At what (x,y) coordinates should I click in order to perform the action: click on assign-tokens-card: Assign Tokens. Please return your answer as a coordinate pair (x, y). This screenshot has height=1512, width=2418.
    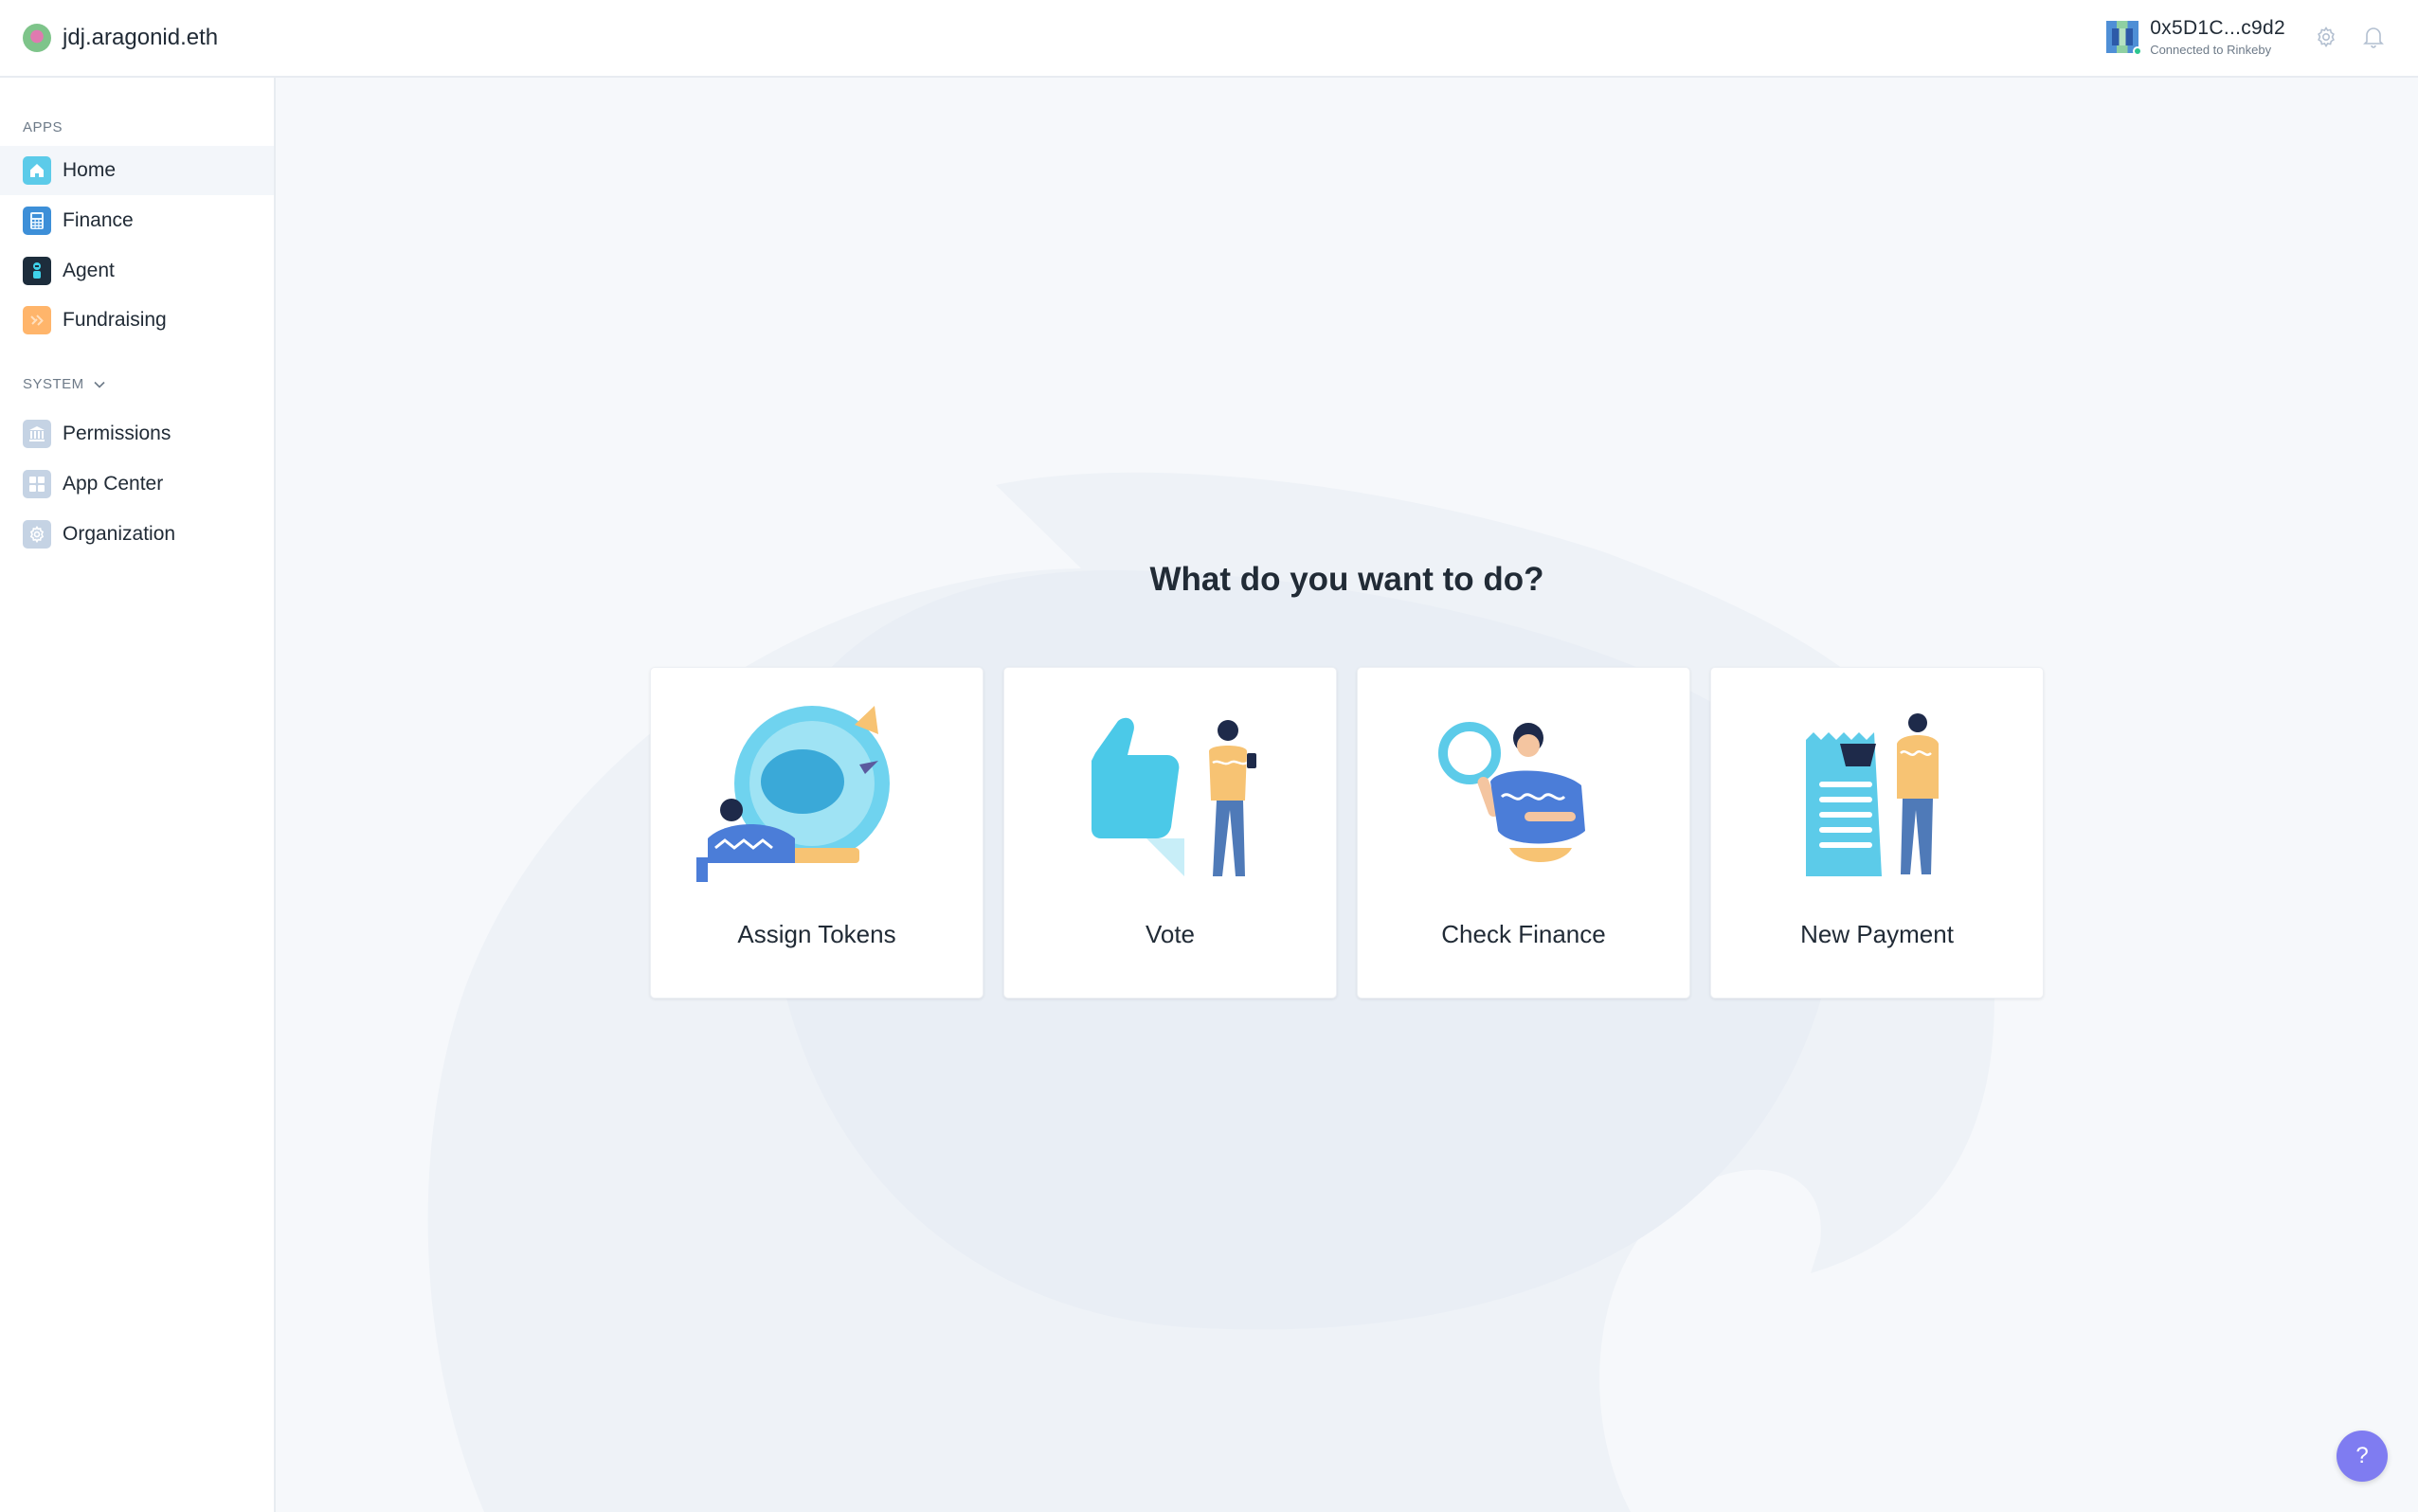
    Looking at the image, I should click on (816, 833).